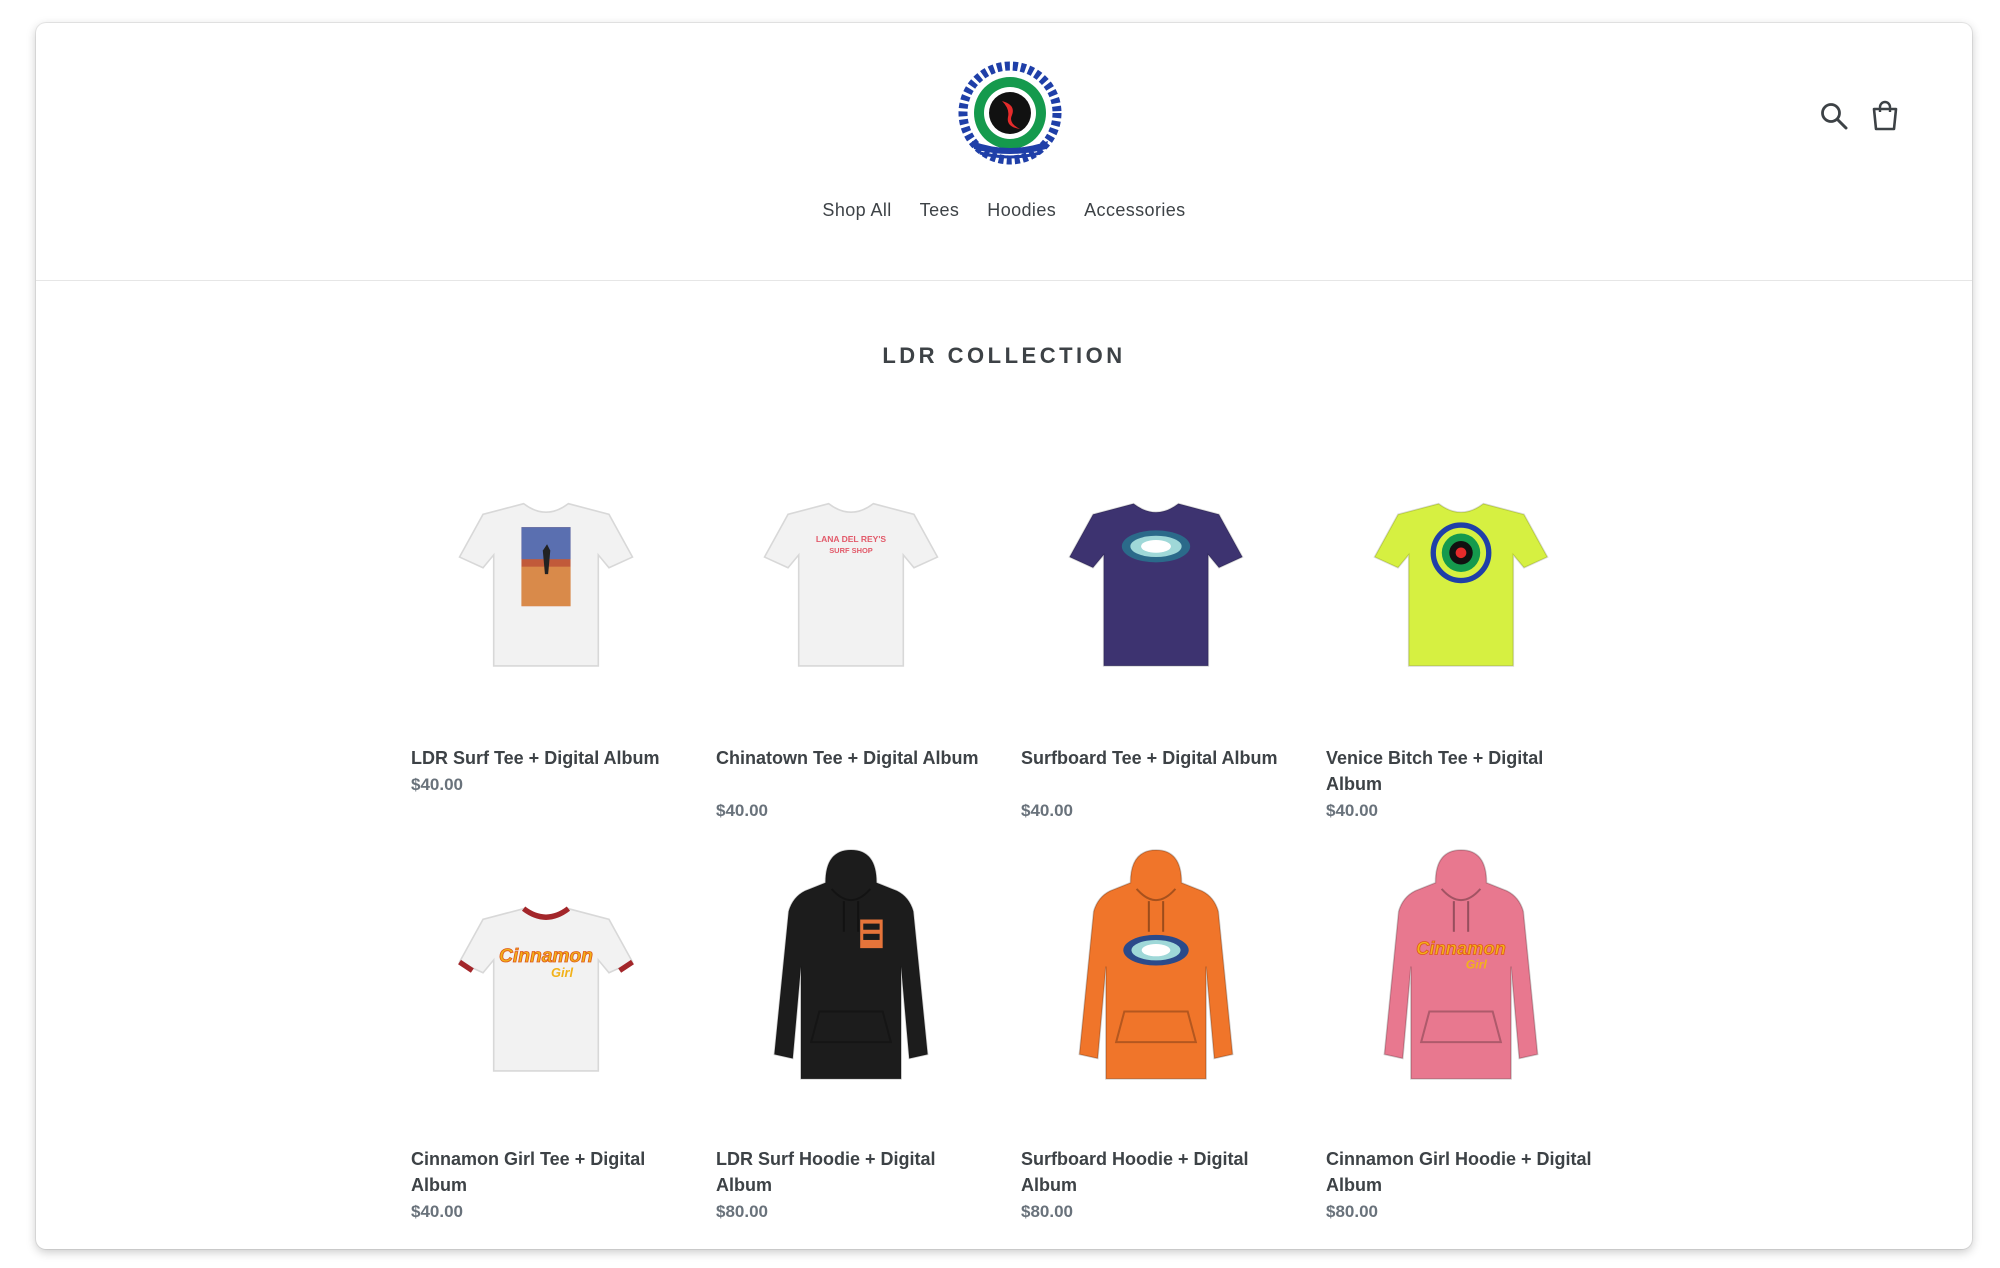 This screenshot has width=2000, height=1268. What do you see at coordinates (851, 1172) in the screenshot?
I see `product-title: LDR Surf Hoodie + Digital Album` at bounding box center [851, 1172].